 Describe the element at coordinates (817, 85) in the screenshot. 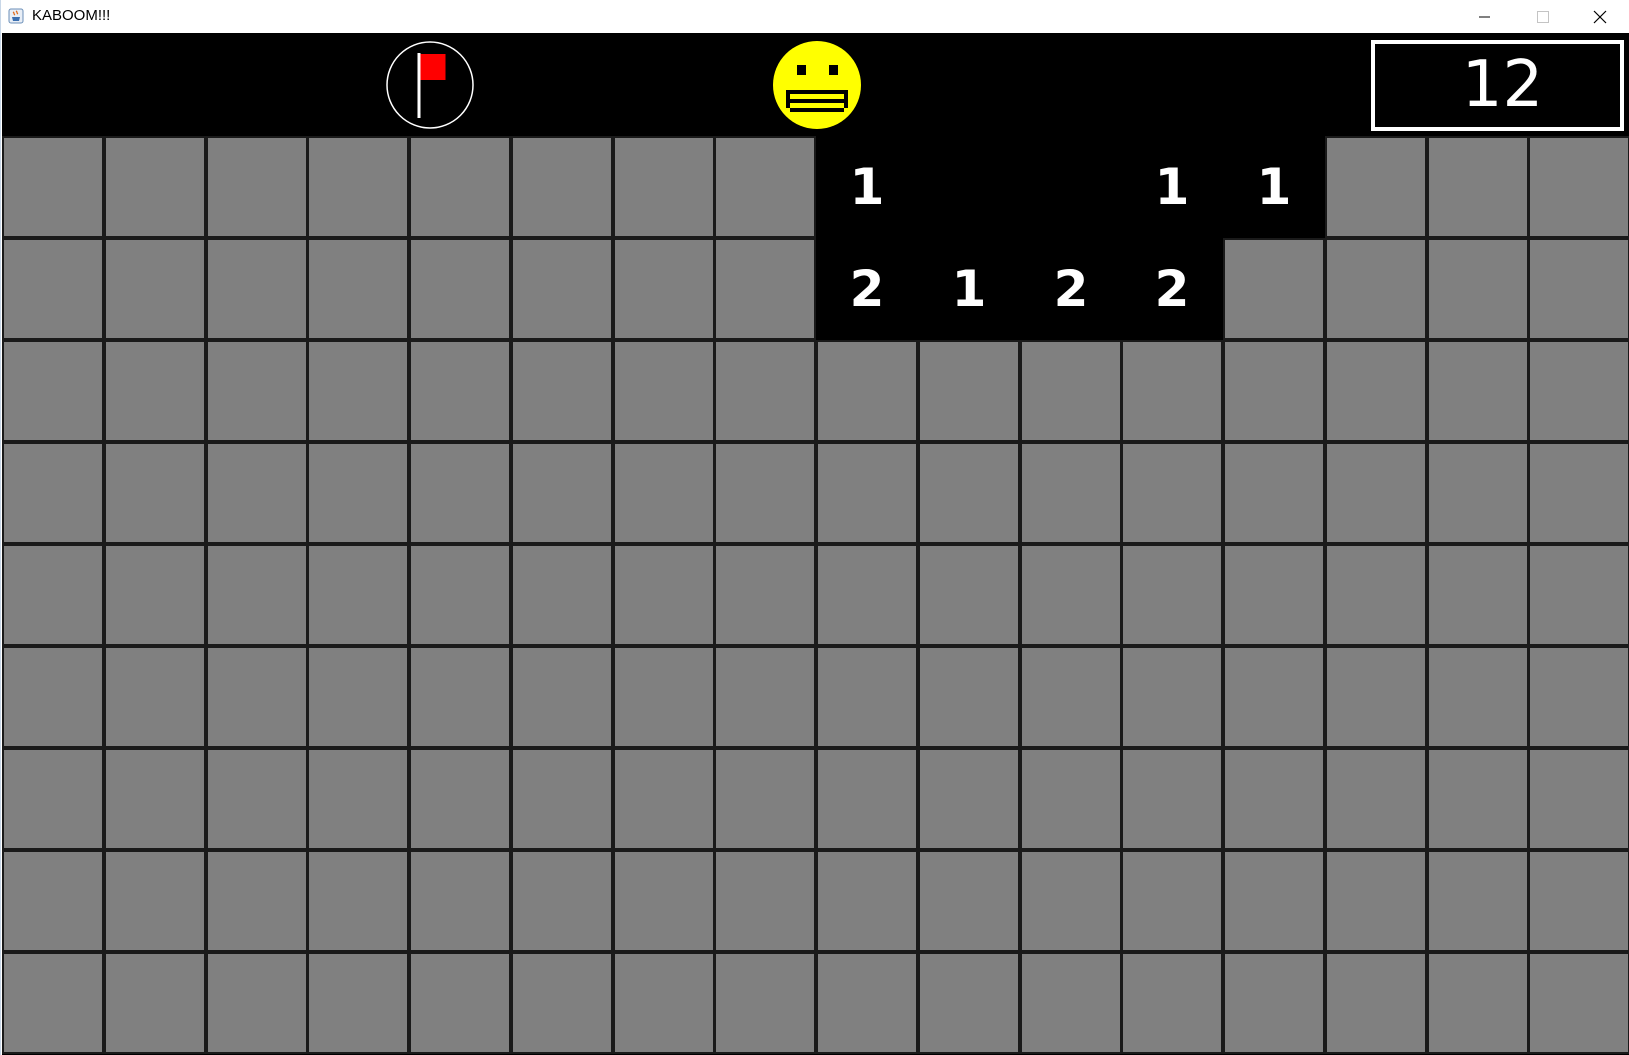

I see `reset-smiley-button` at that location.